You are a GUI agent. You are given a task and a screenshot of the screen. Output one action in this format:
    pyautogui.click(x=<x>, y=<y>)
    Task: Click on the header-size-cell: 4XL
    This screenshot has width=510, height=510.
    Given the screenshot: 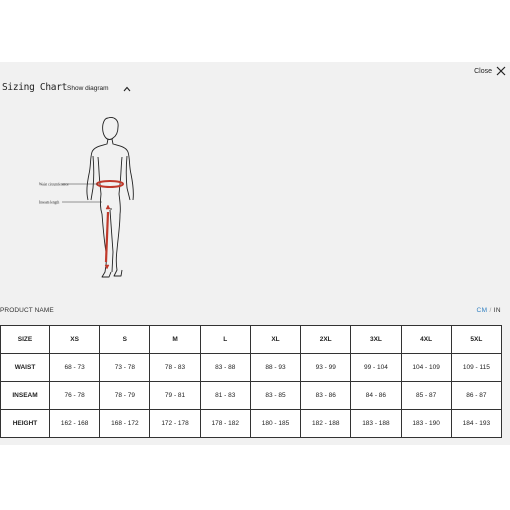 What is the action you would take?
    pyautogui.click(x=426, y=339)
    